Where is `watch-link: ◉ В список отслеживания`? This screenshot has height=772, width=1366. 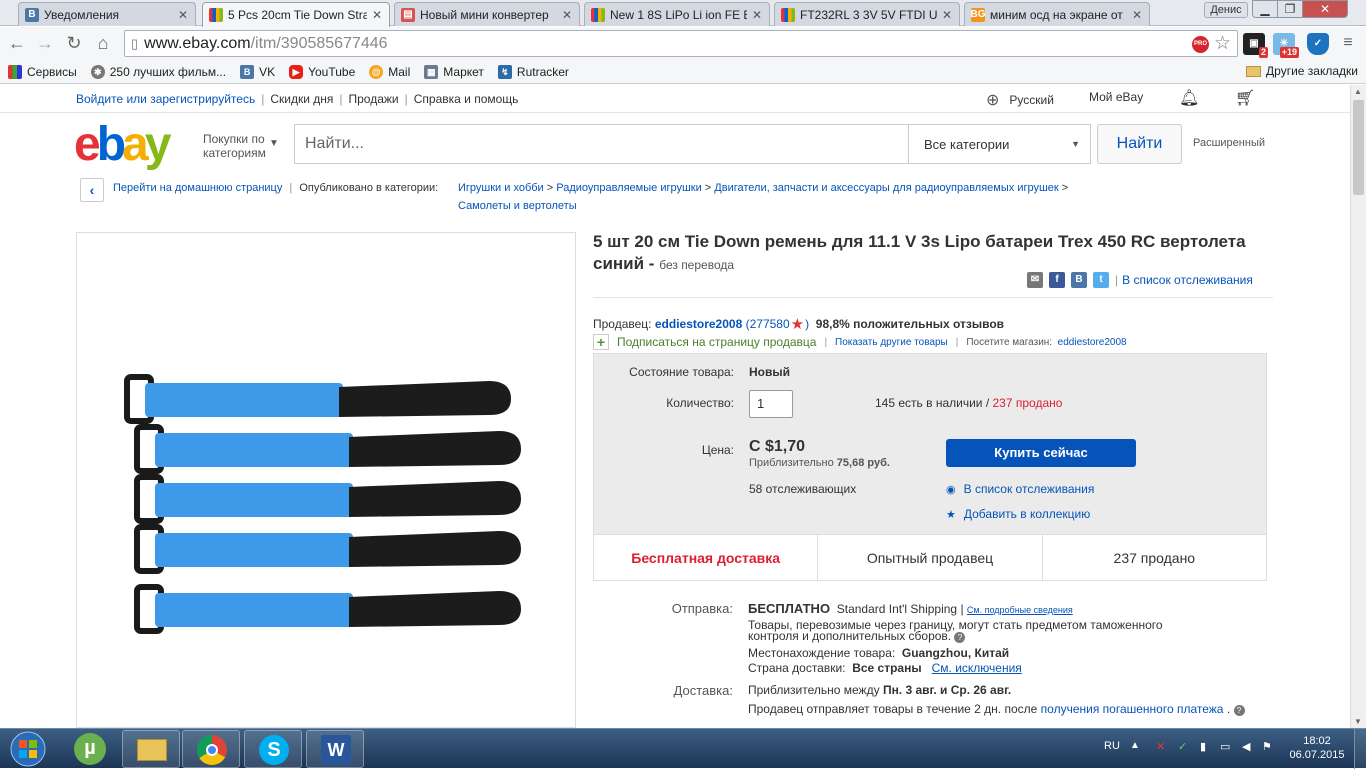 watch-link: ◉ В список отслеживания is located at coordinates (1020, 489).